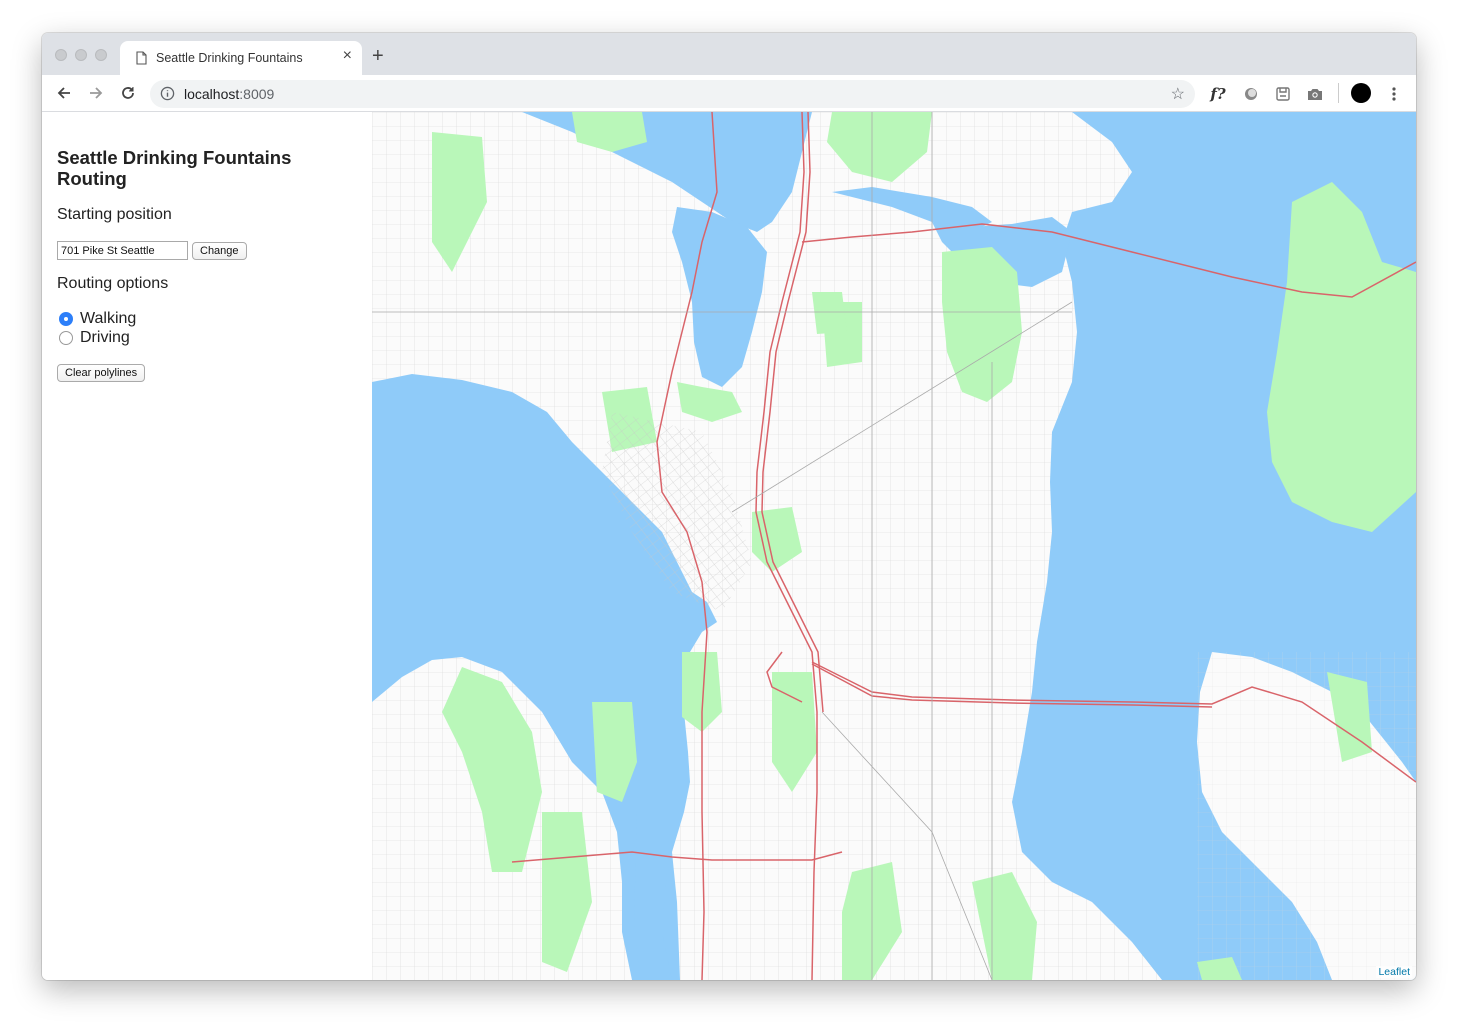 This screenshot has height=1030, width=1458. I want to click on page-save-icon, so click(1283, 94).